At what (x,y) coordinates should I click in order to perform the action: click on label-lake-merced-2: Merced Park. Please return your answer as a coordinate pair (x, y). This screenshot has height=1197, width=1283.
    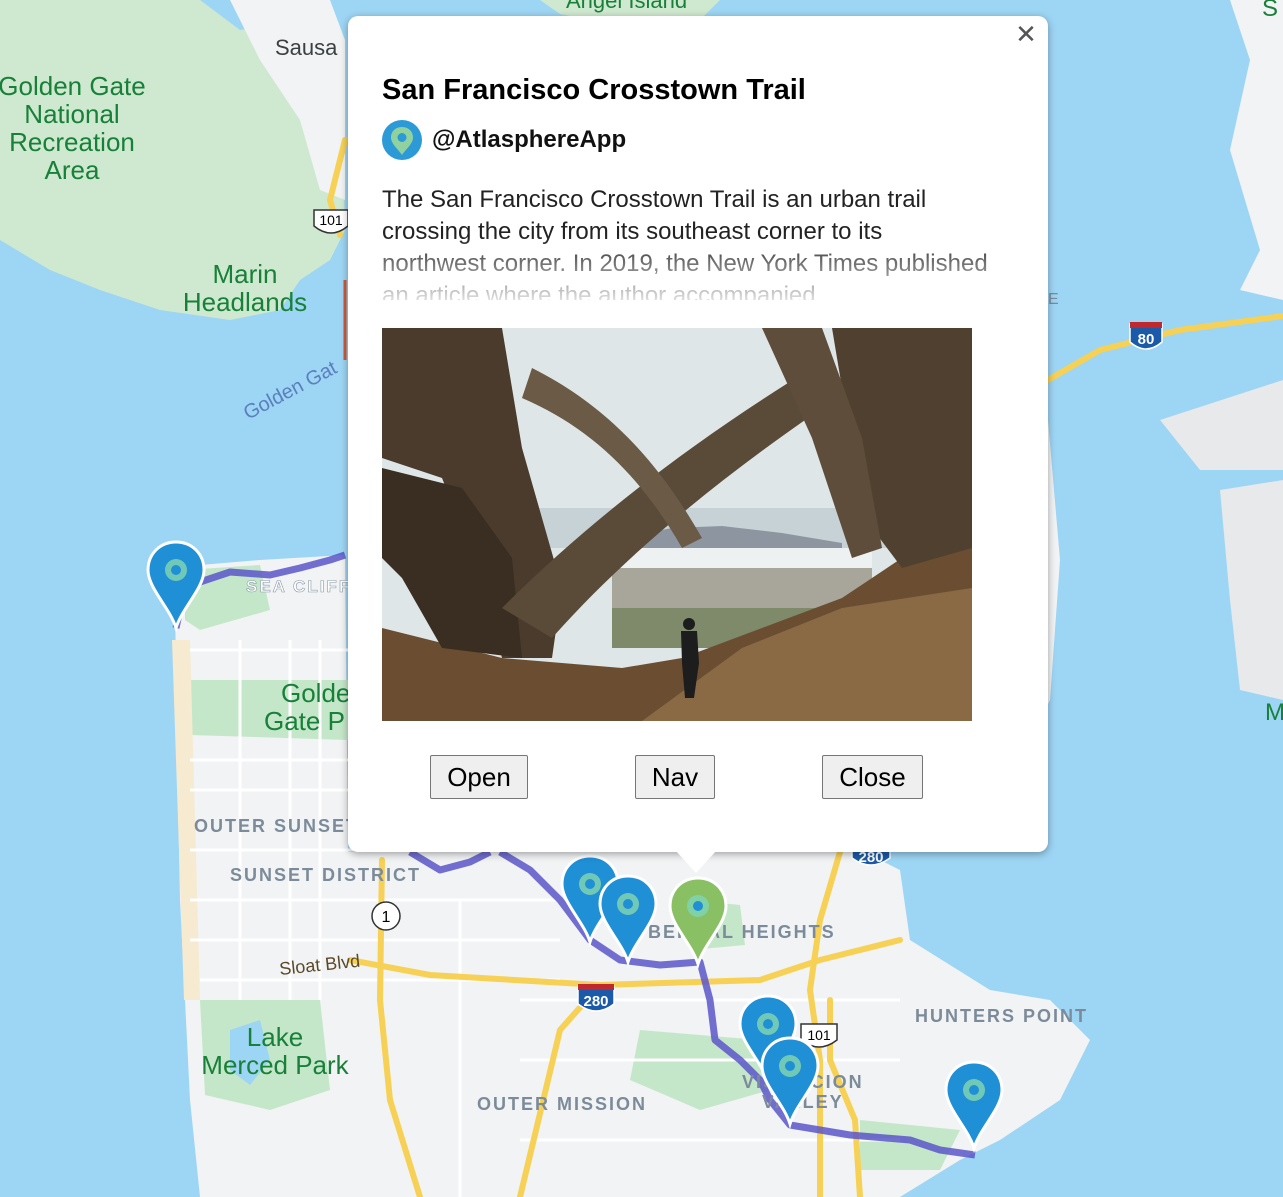
    Looking at the image, I should click on (275, 1065).